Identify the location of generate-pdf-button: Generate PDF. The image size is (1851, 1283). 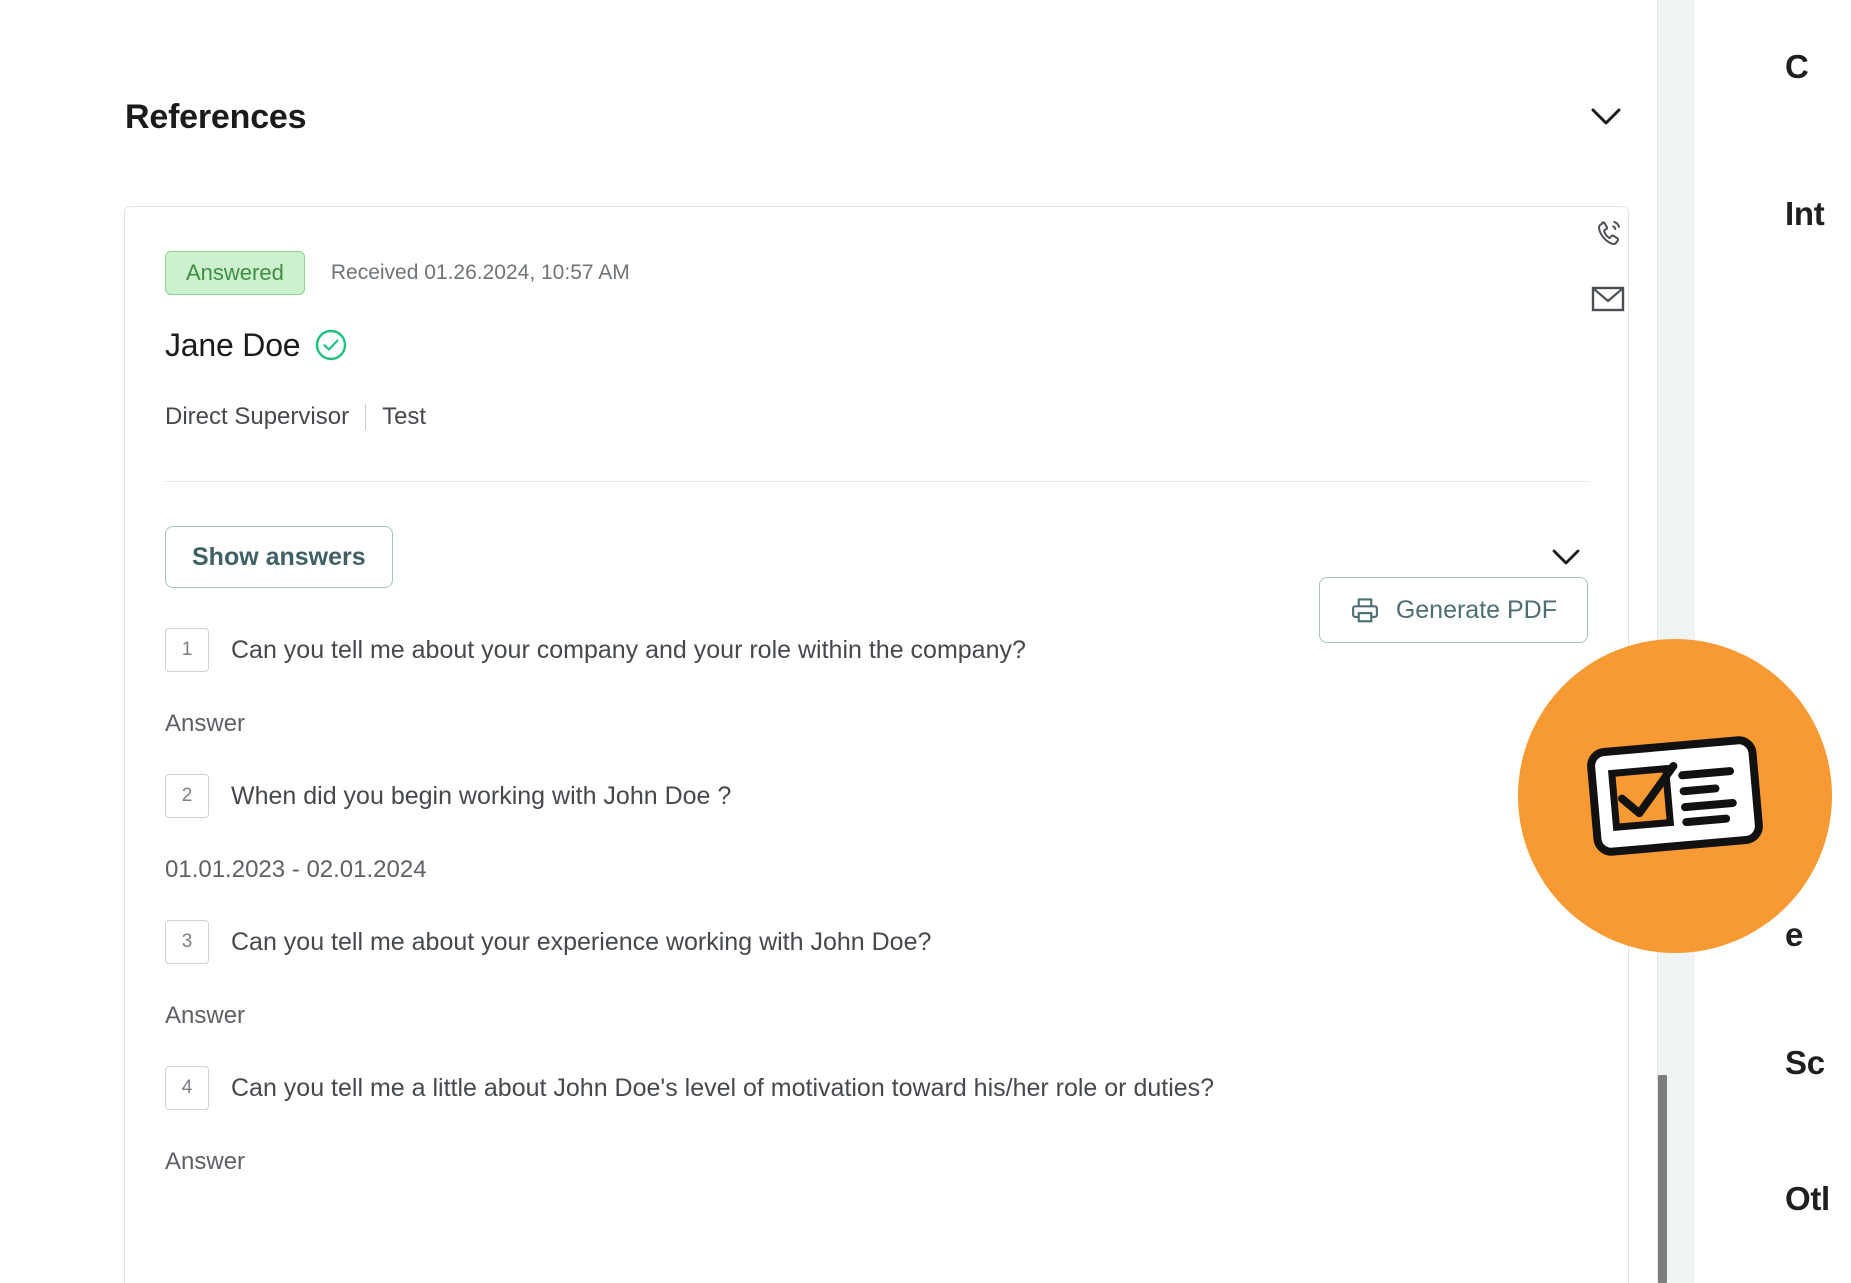
(1453, 610).